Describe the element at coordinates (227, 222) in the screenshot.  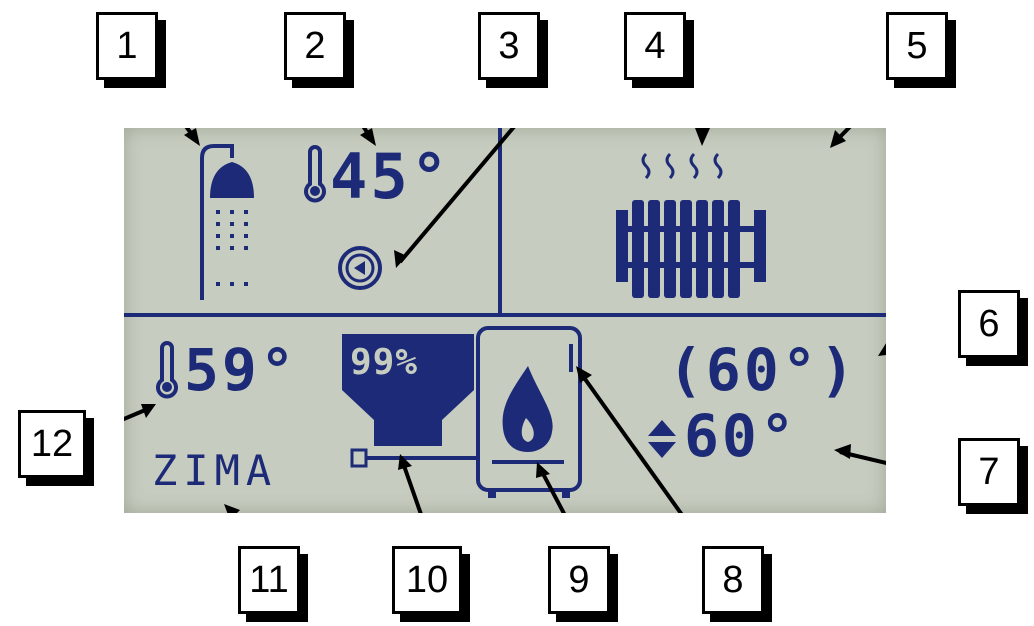
I see `shower-icon` at that location.